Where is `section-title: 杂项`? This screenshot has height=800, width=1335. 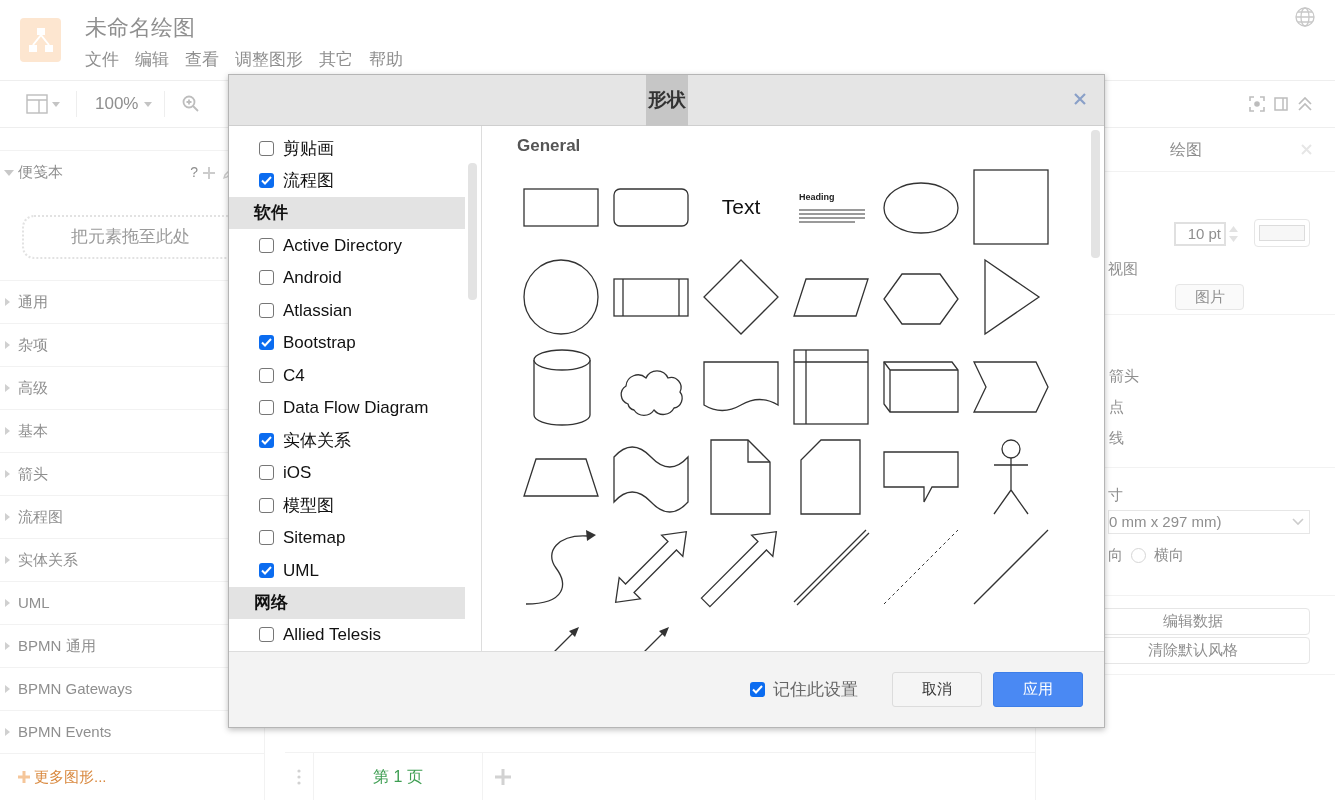
section-title: 杂项 is located at coordinates (33, 345).